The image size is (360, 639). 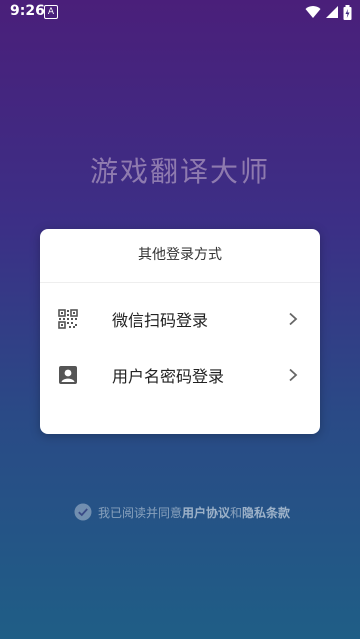 I want to click on wechat-qr-login-option: 微信扫码登录, so click(x=180, y=319).